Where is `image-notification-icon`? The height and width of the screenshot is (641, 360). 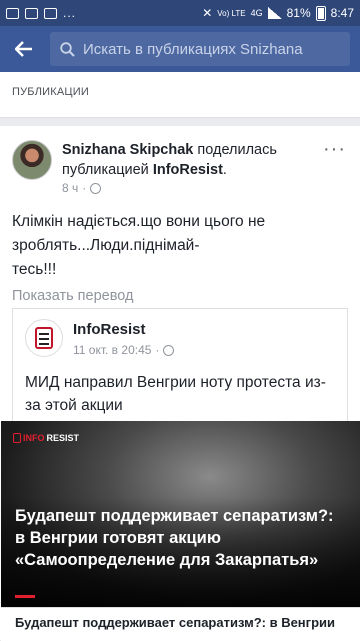
image-notification-icon is located at coordinates (31, 13).